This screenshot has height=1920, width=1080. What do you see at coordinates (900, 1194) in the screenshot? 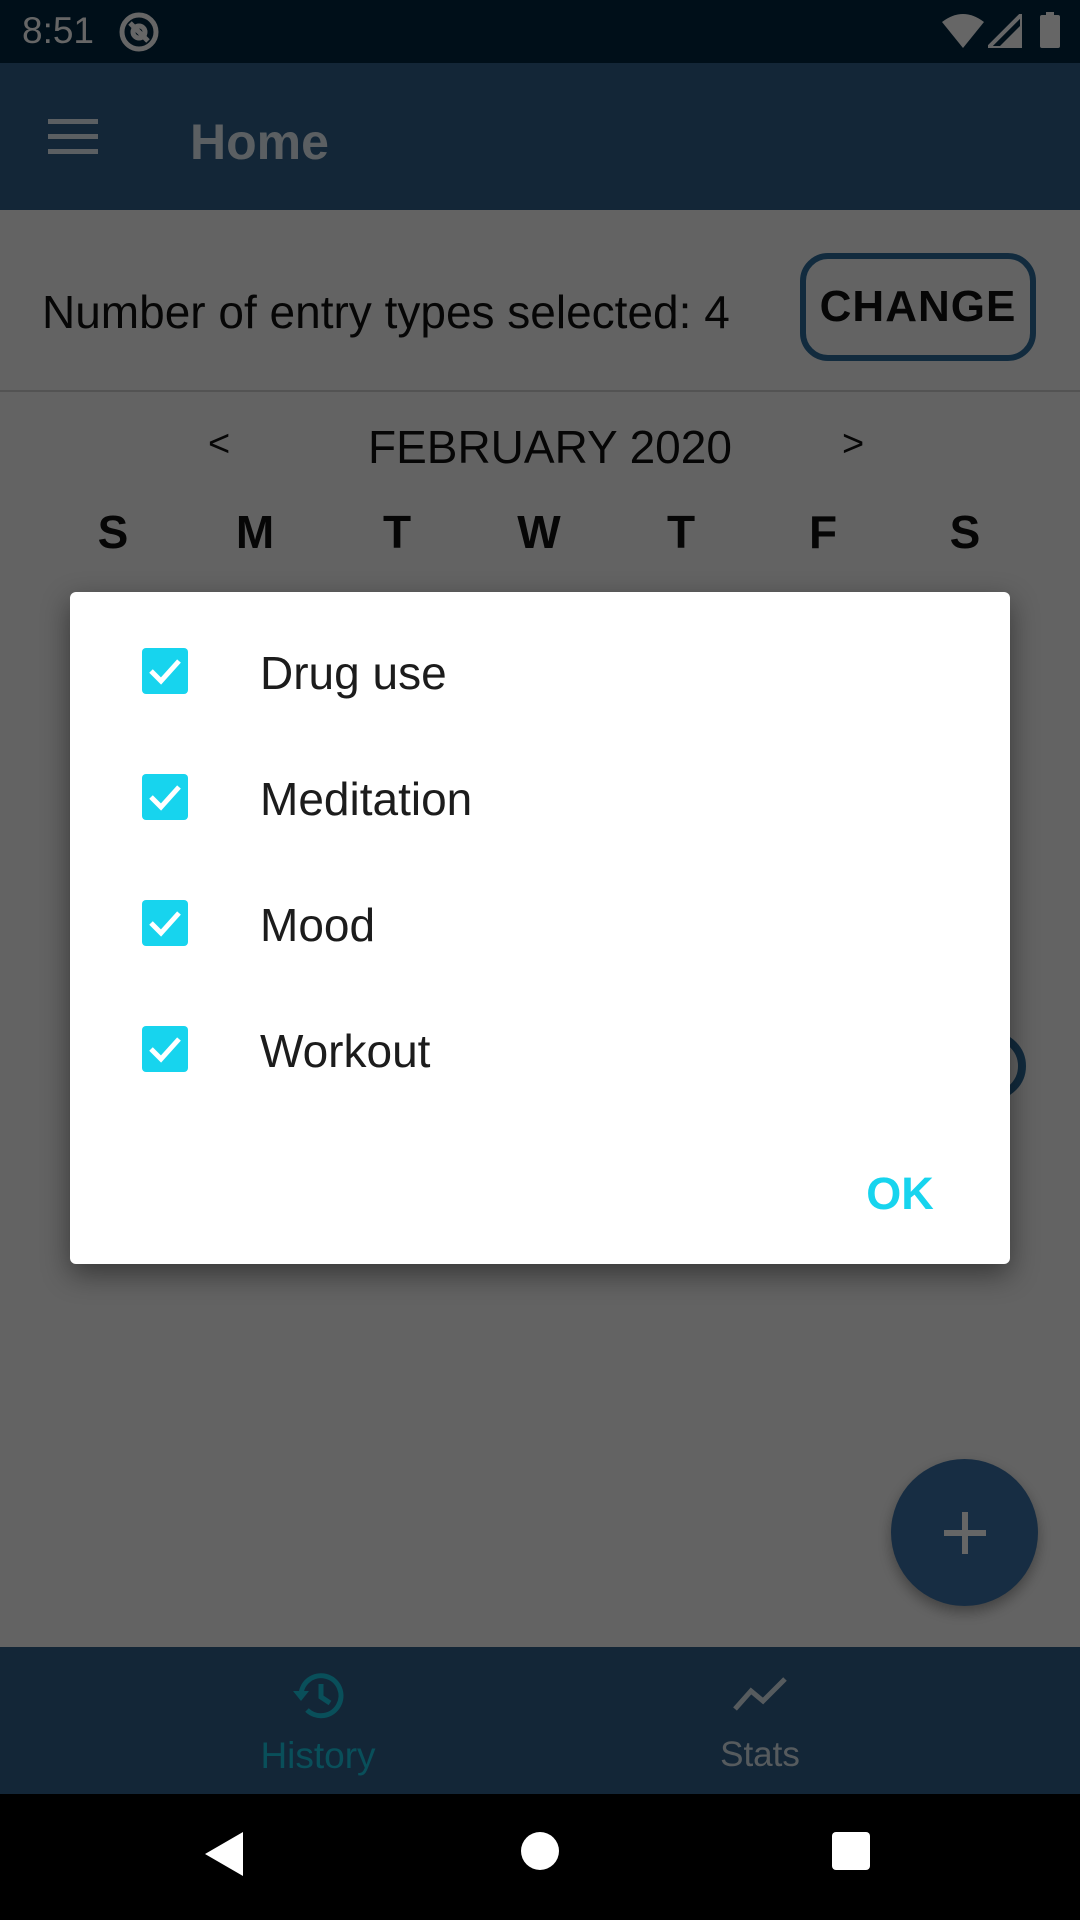
I see `ok-button: OK` at bounding box center [900, 1194].